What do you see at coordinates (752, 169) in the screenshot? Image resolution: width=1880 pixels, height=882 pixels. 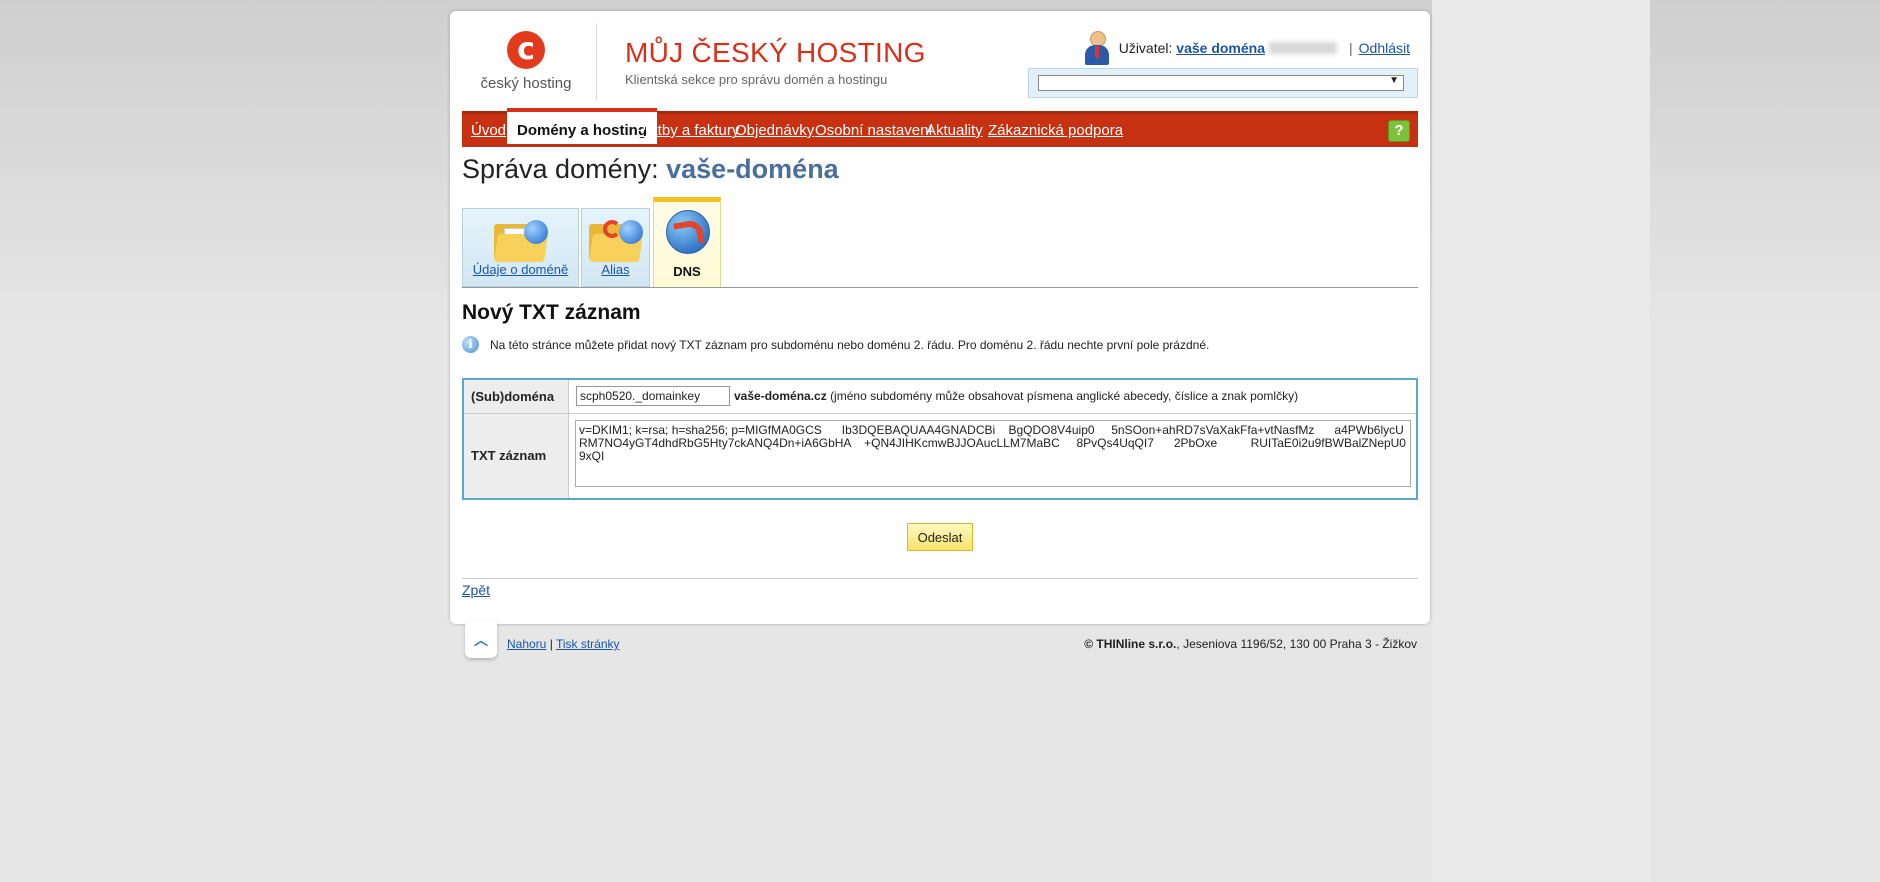 I see `page-title-domain: vaše-doména` at bounding box center [752, 169].